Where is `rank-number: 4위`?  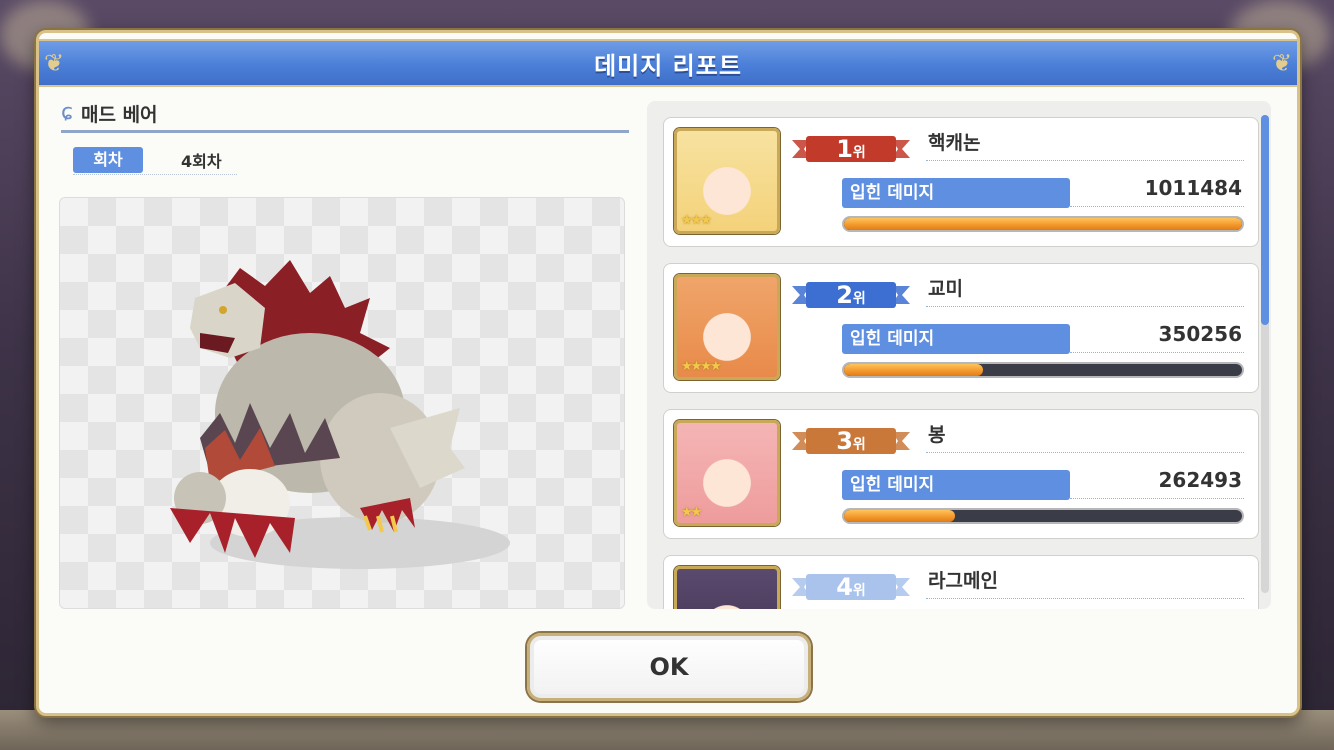
rank-number: 4위 is located at coordinates (851, 587).